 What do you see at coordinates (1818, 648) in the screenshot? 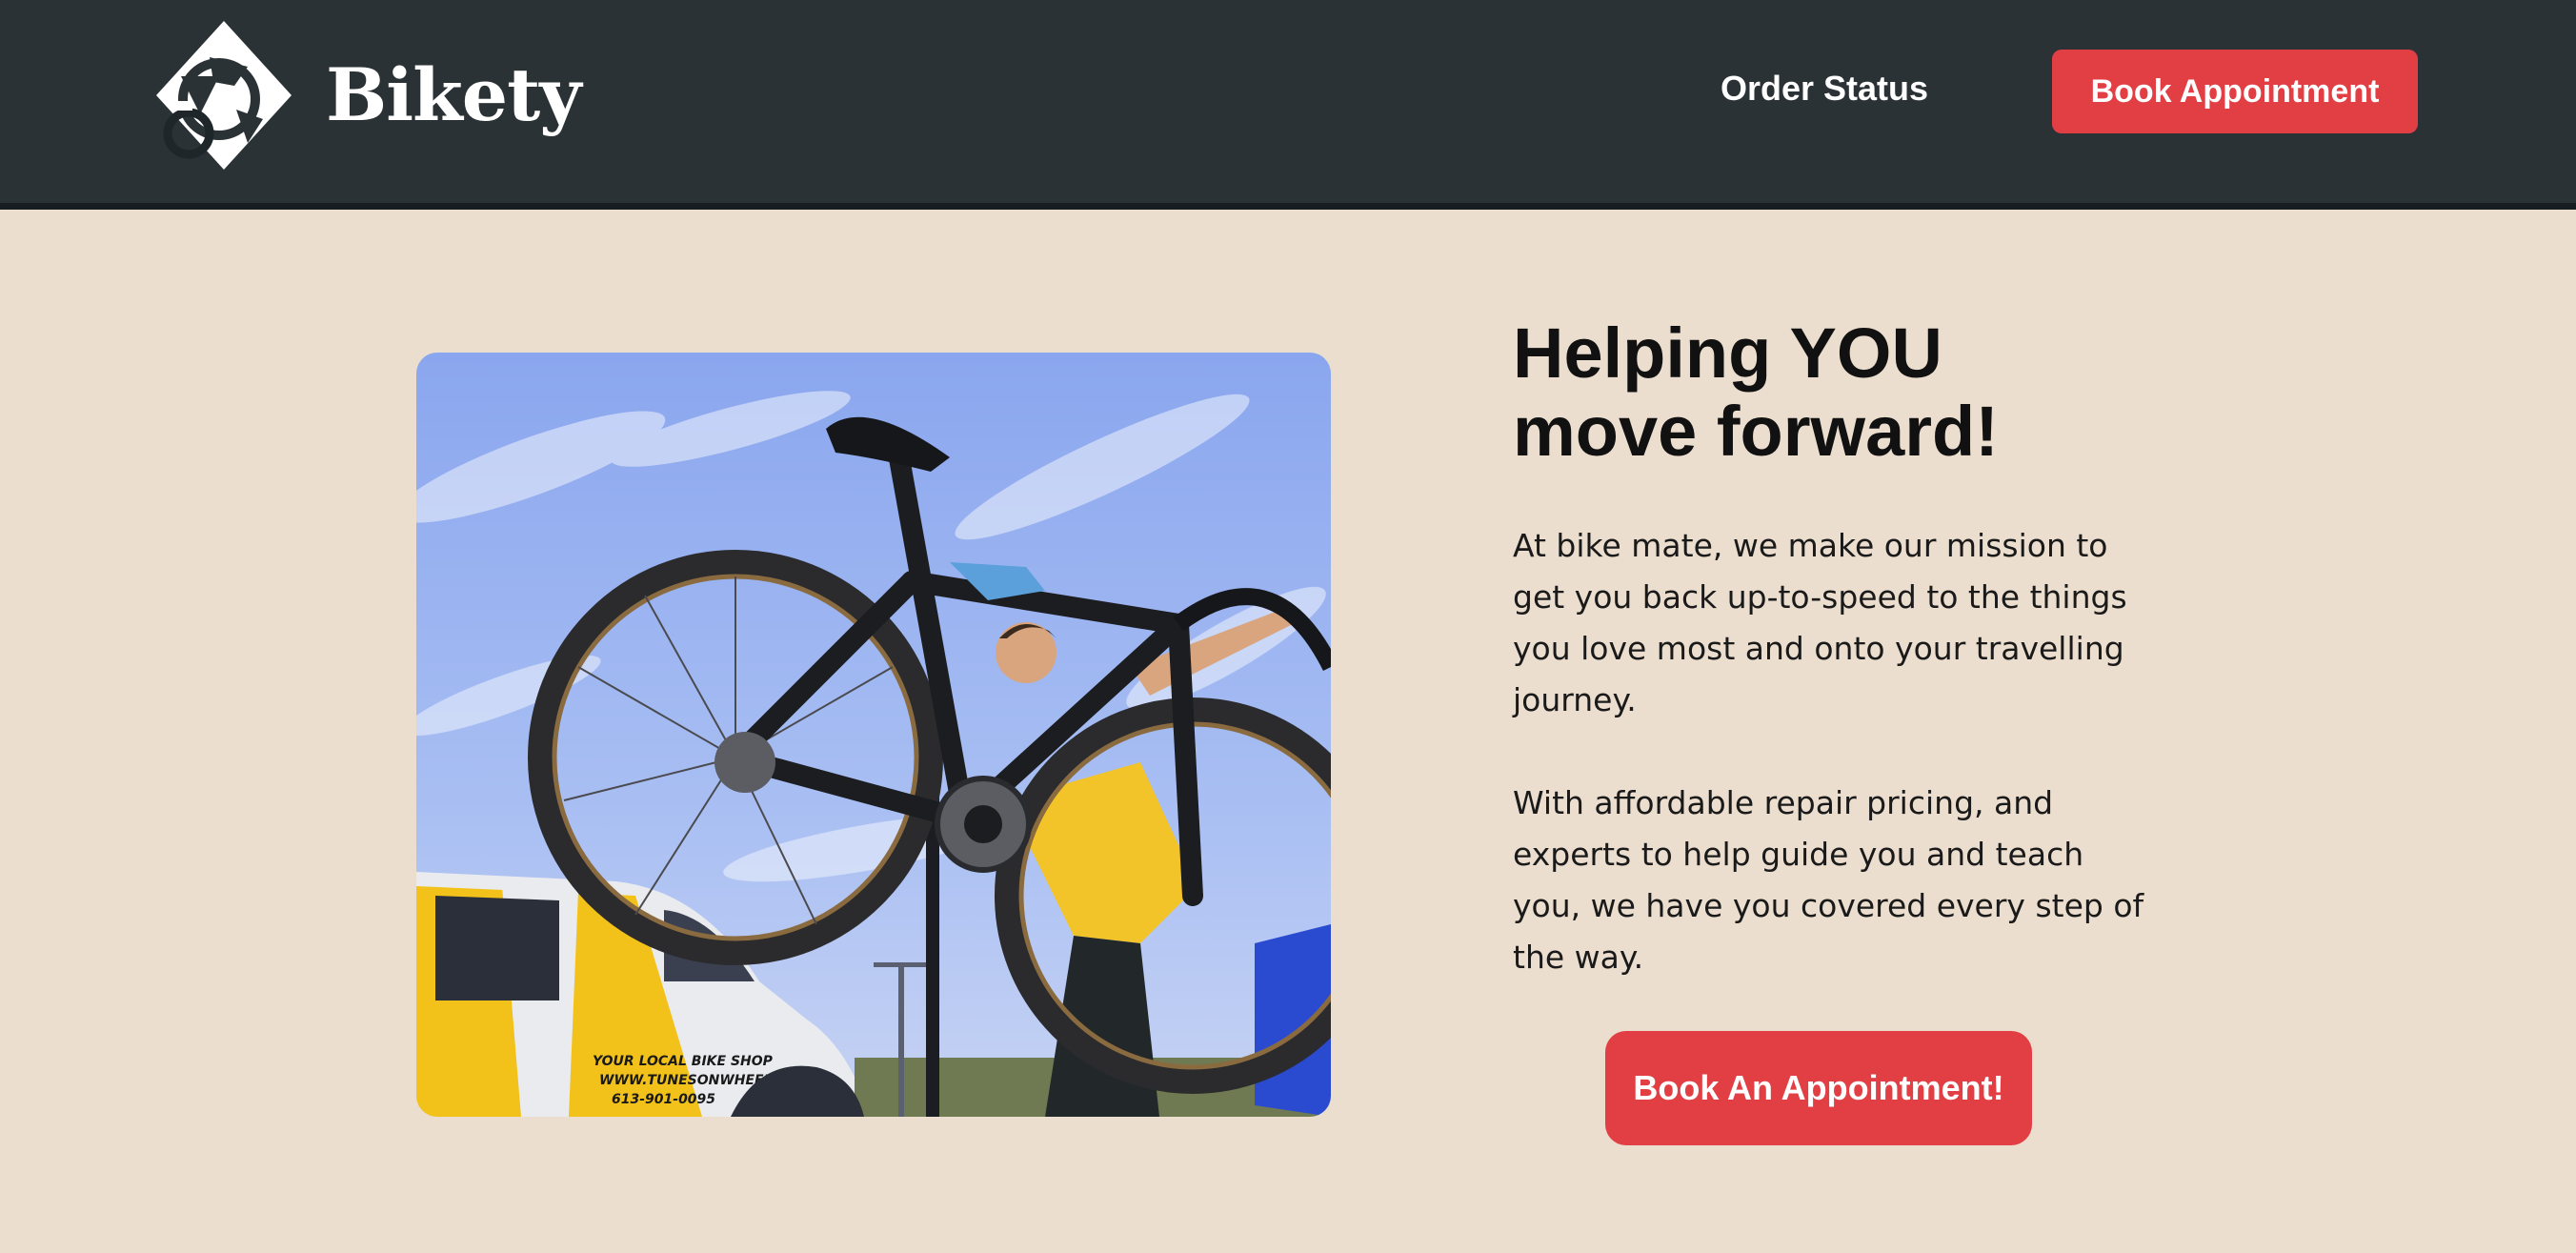
I see `mission-line-3: you love most and onto your travelling` at bounding box center [1818, 648].